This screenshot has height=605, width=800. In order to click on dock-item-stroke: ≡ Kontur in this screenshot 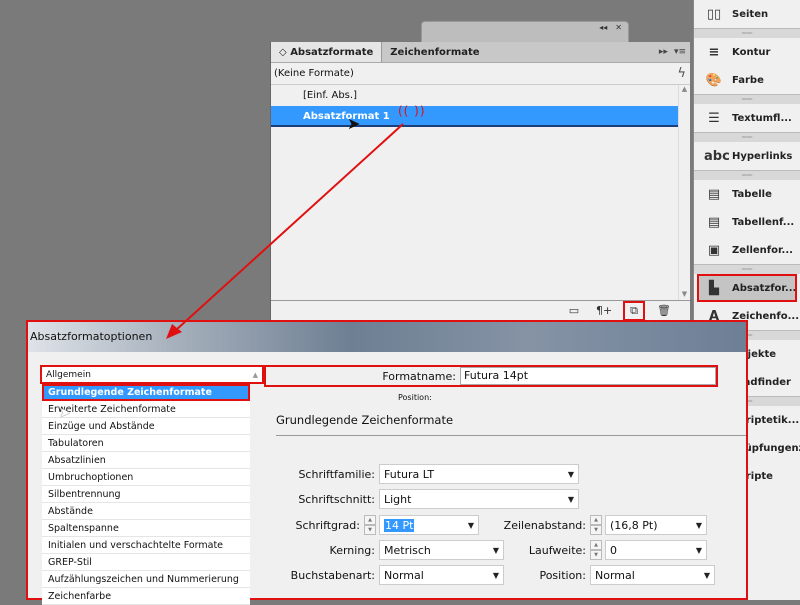, I will do `click(747, 52)`.